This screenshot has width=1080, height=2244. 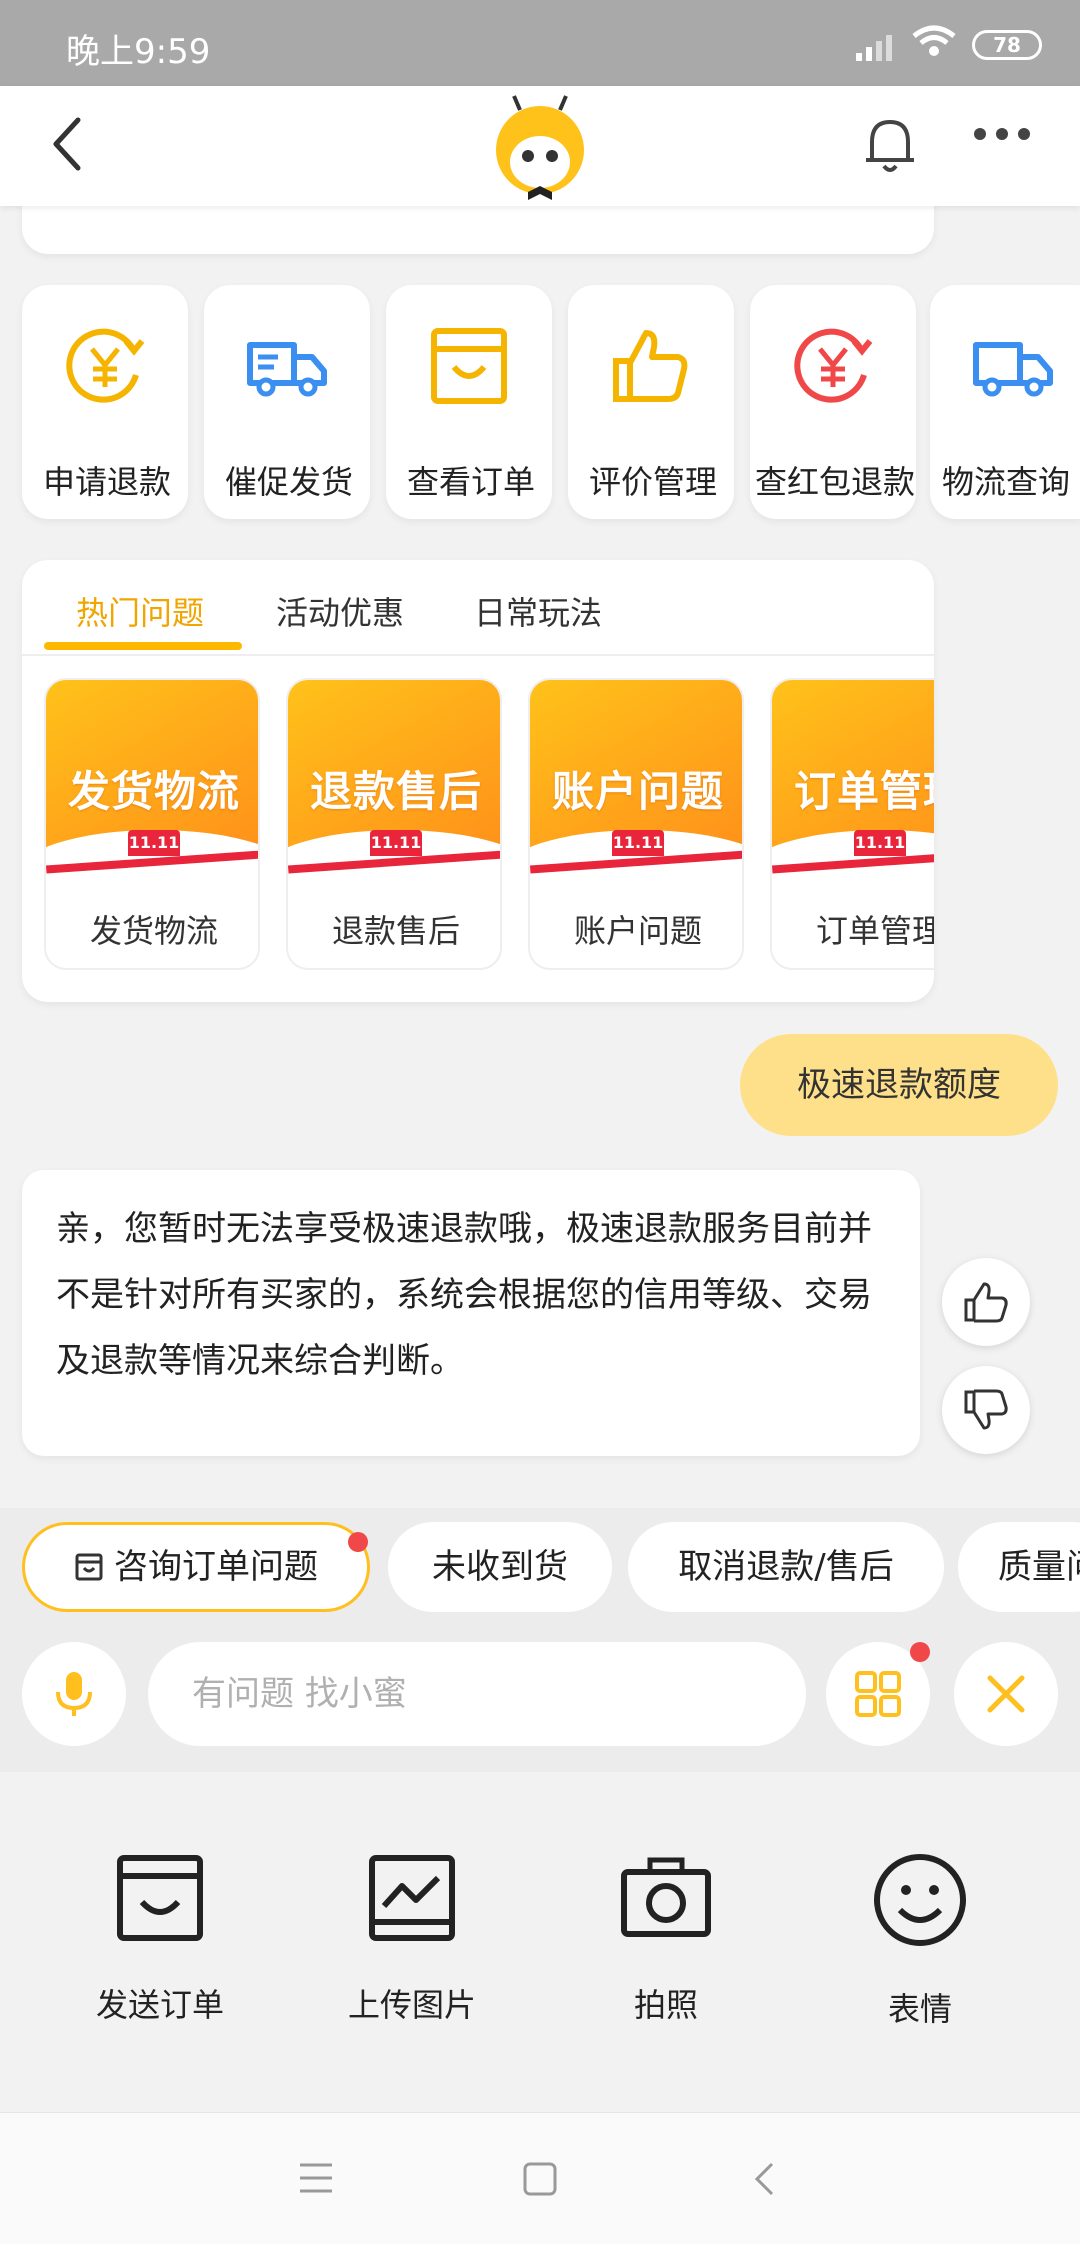 I want to click on more-dots-icon, so click(x=1002, y=135).